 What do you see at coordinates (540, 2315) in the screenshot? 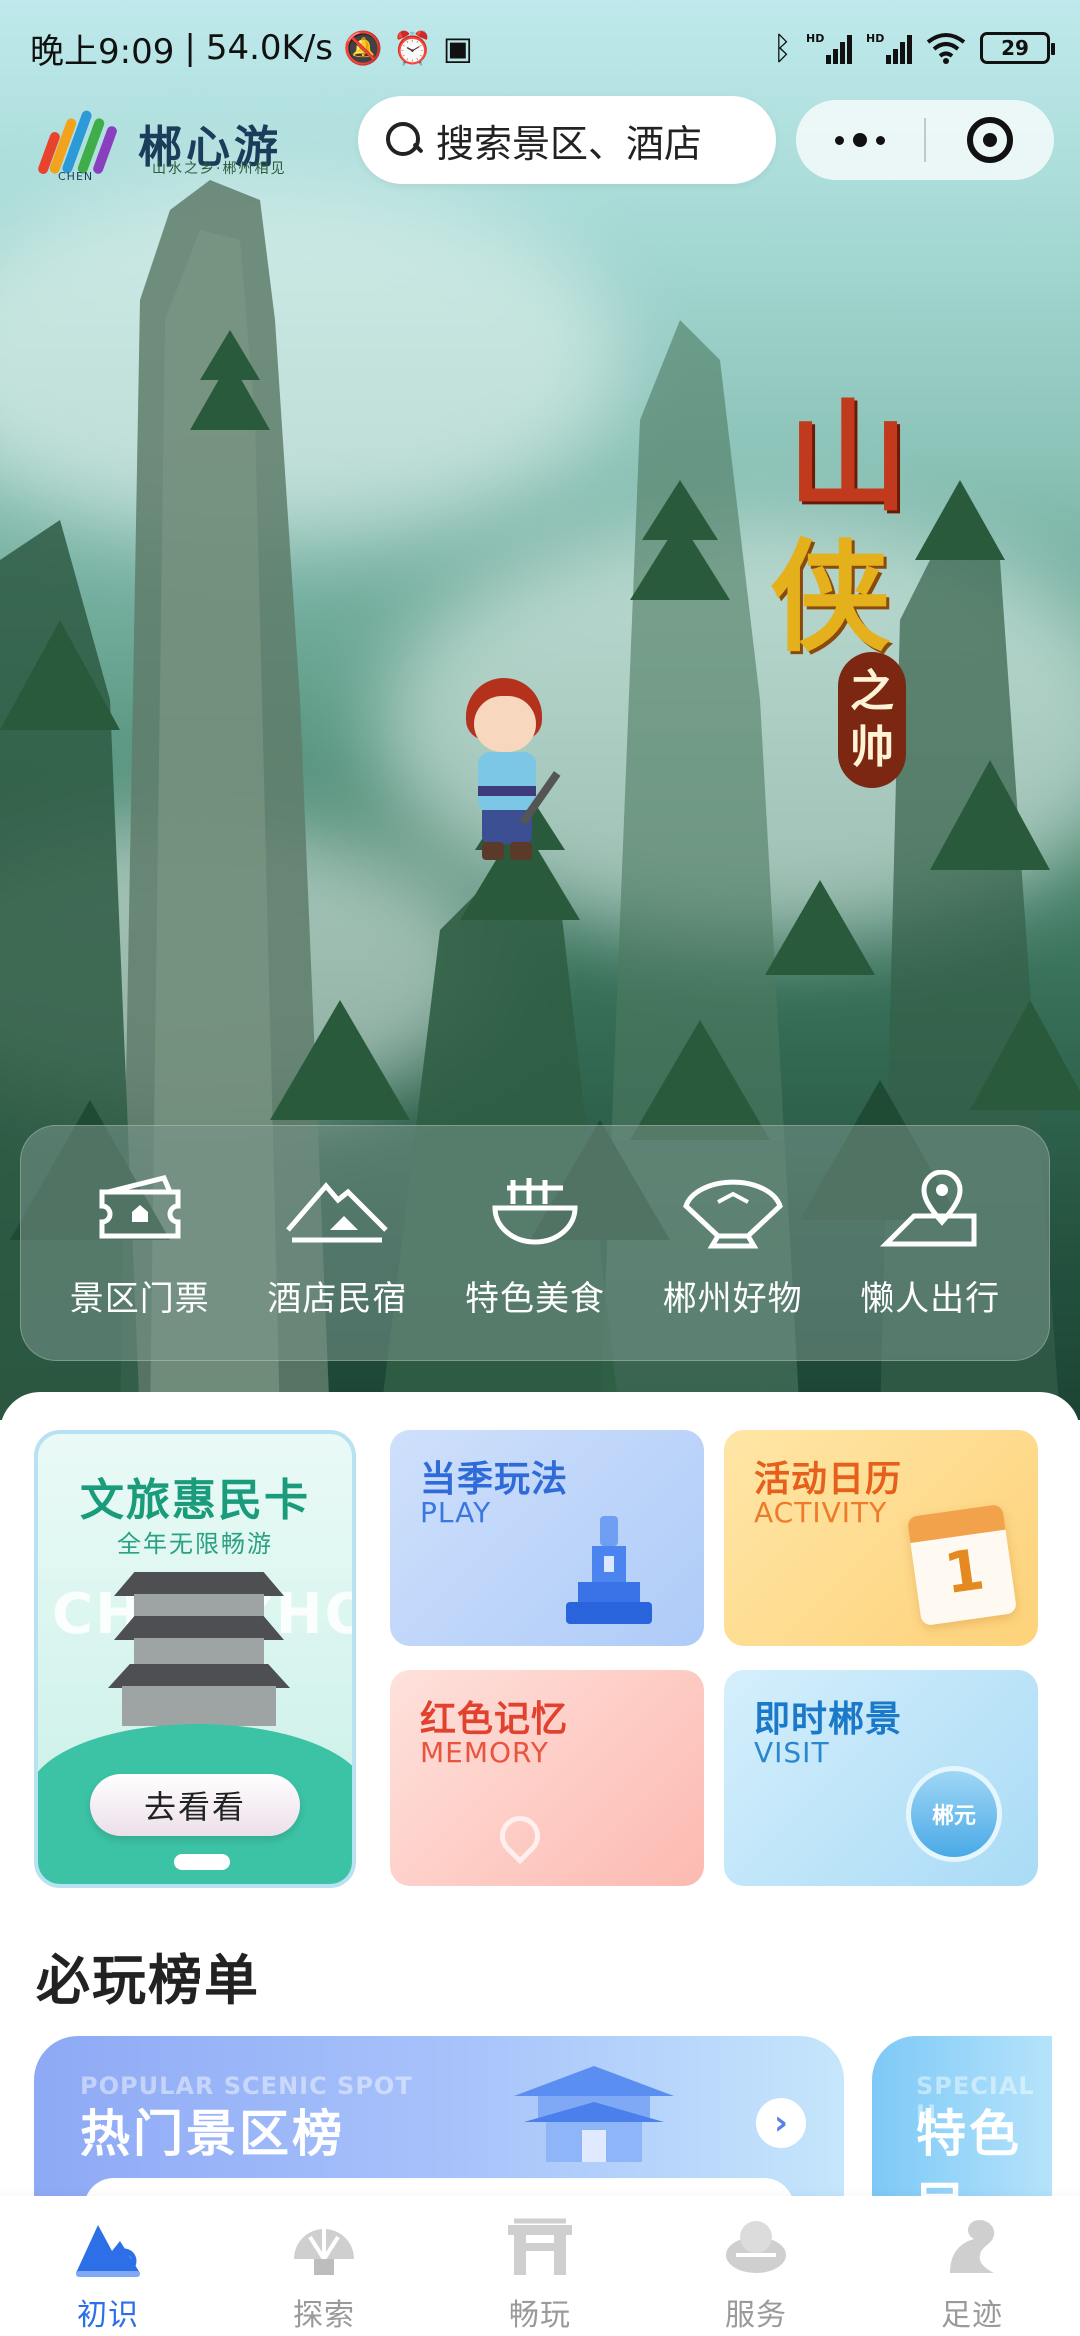
I see `tab-label: 畅玩` at bounding box center [540, 2315].